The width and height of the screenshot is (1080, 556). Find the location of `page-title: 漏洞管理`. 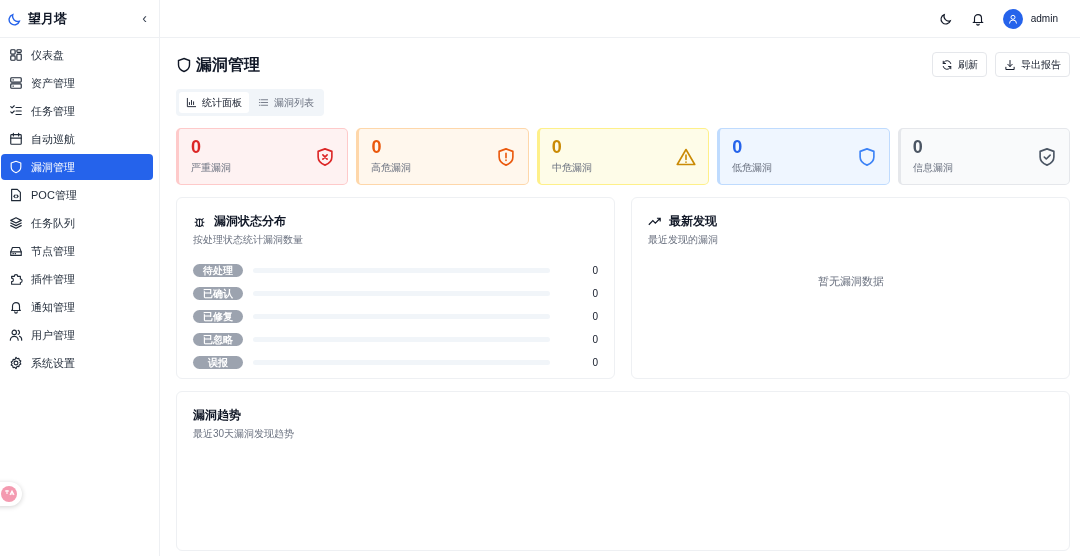

page-title: 漏洞管理 is located at coordinates (228, 64).